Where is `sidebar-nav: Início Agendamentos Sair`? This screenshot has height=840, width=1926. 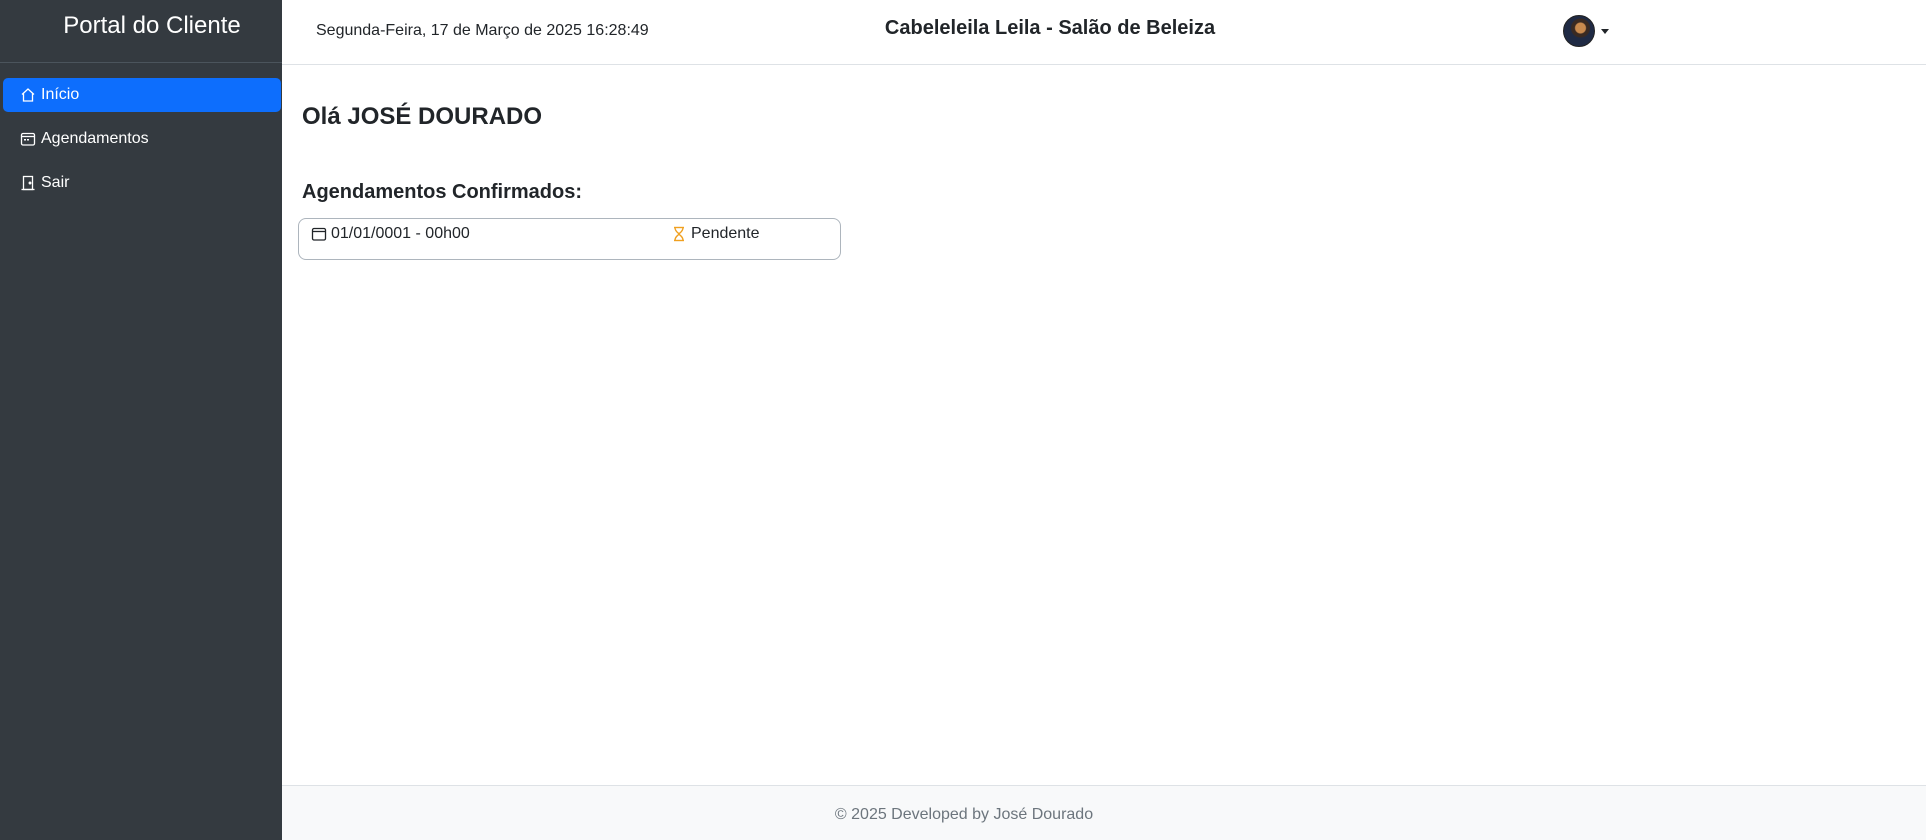
sidebar-nav: Início Agendamentos Sair is located at coordinates (141, 131).